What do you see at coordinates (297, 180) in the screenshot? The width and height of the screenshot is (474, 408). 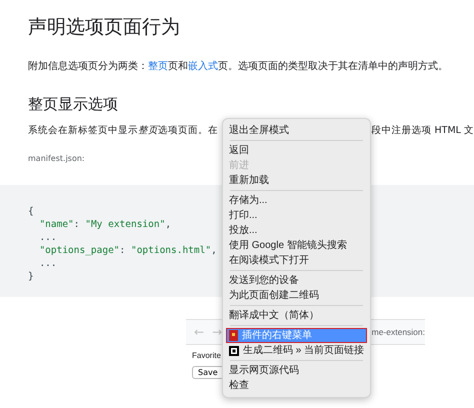 I see `menu-item: 重新加载` at bounding box center [297, 180].